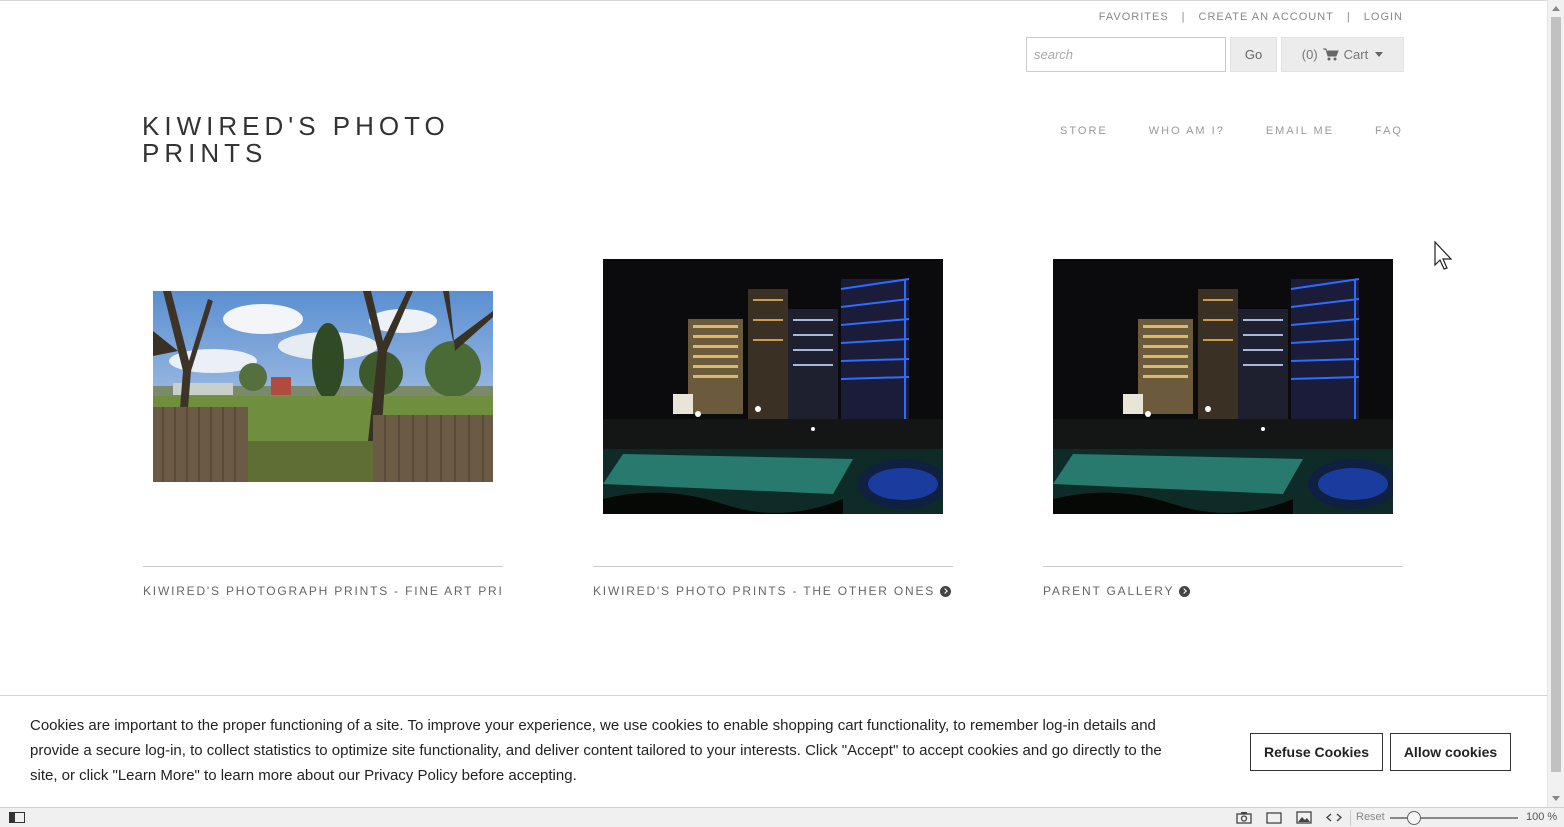  Describe the element at coordinates (1443, 255) in the screenshot. I see `mouse-cursor-icon` at that location.